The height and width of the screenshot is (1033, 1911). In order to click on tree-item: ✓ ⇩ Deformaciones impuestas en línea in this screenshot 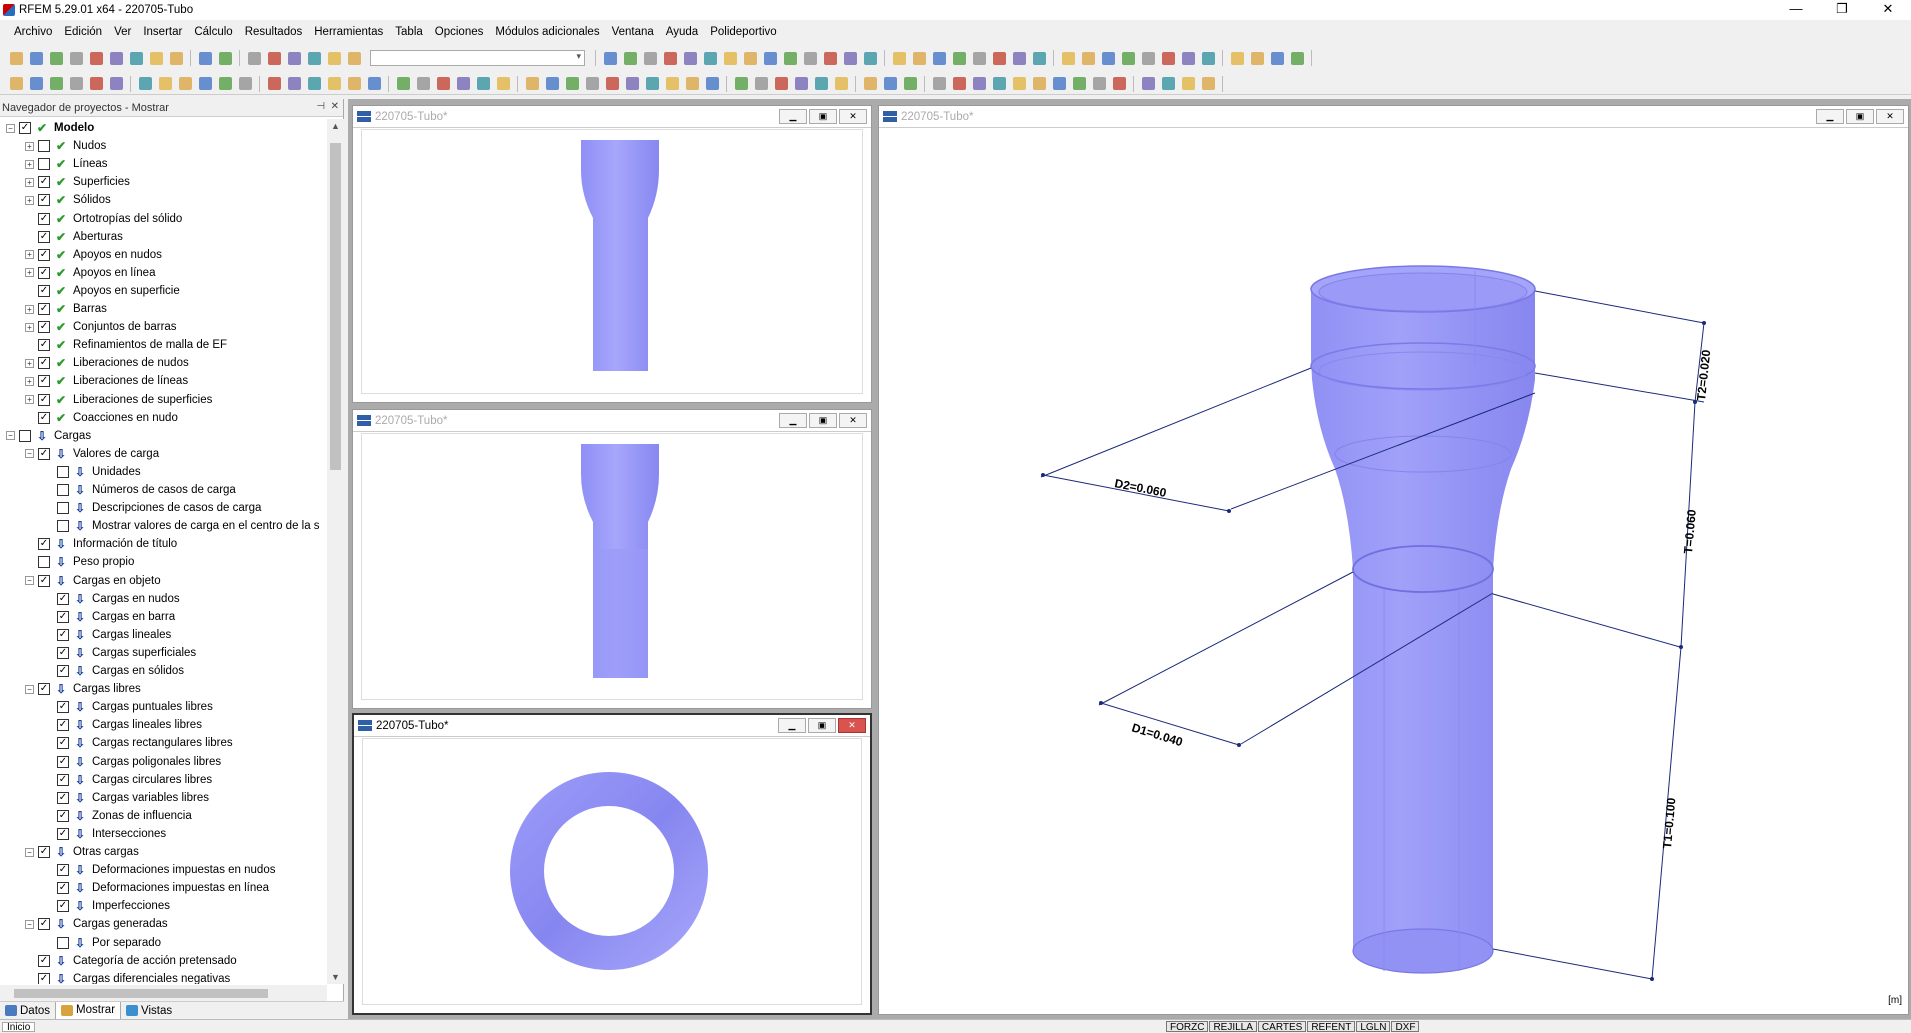, I will do `click(137, 888)`.